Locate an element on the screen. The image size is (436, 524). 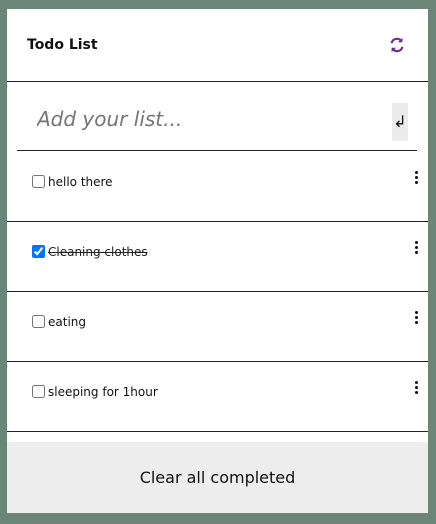
add-item-row: ↲ is located at coordinates (217, 116).